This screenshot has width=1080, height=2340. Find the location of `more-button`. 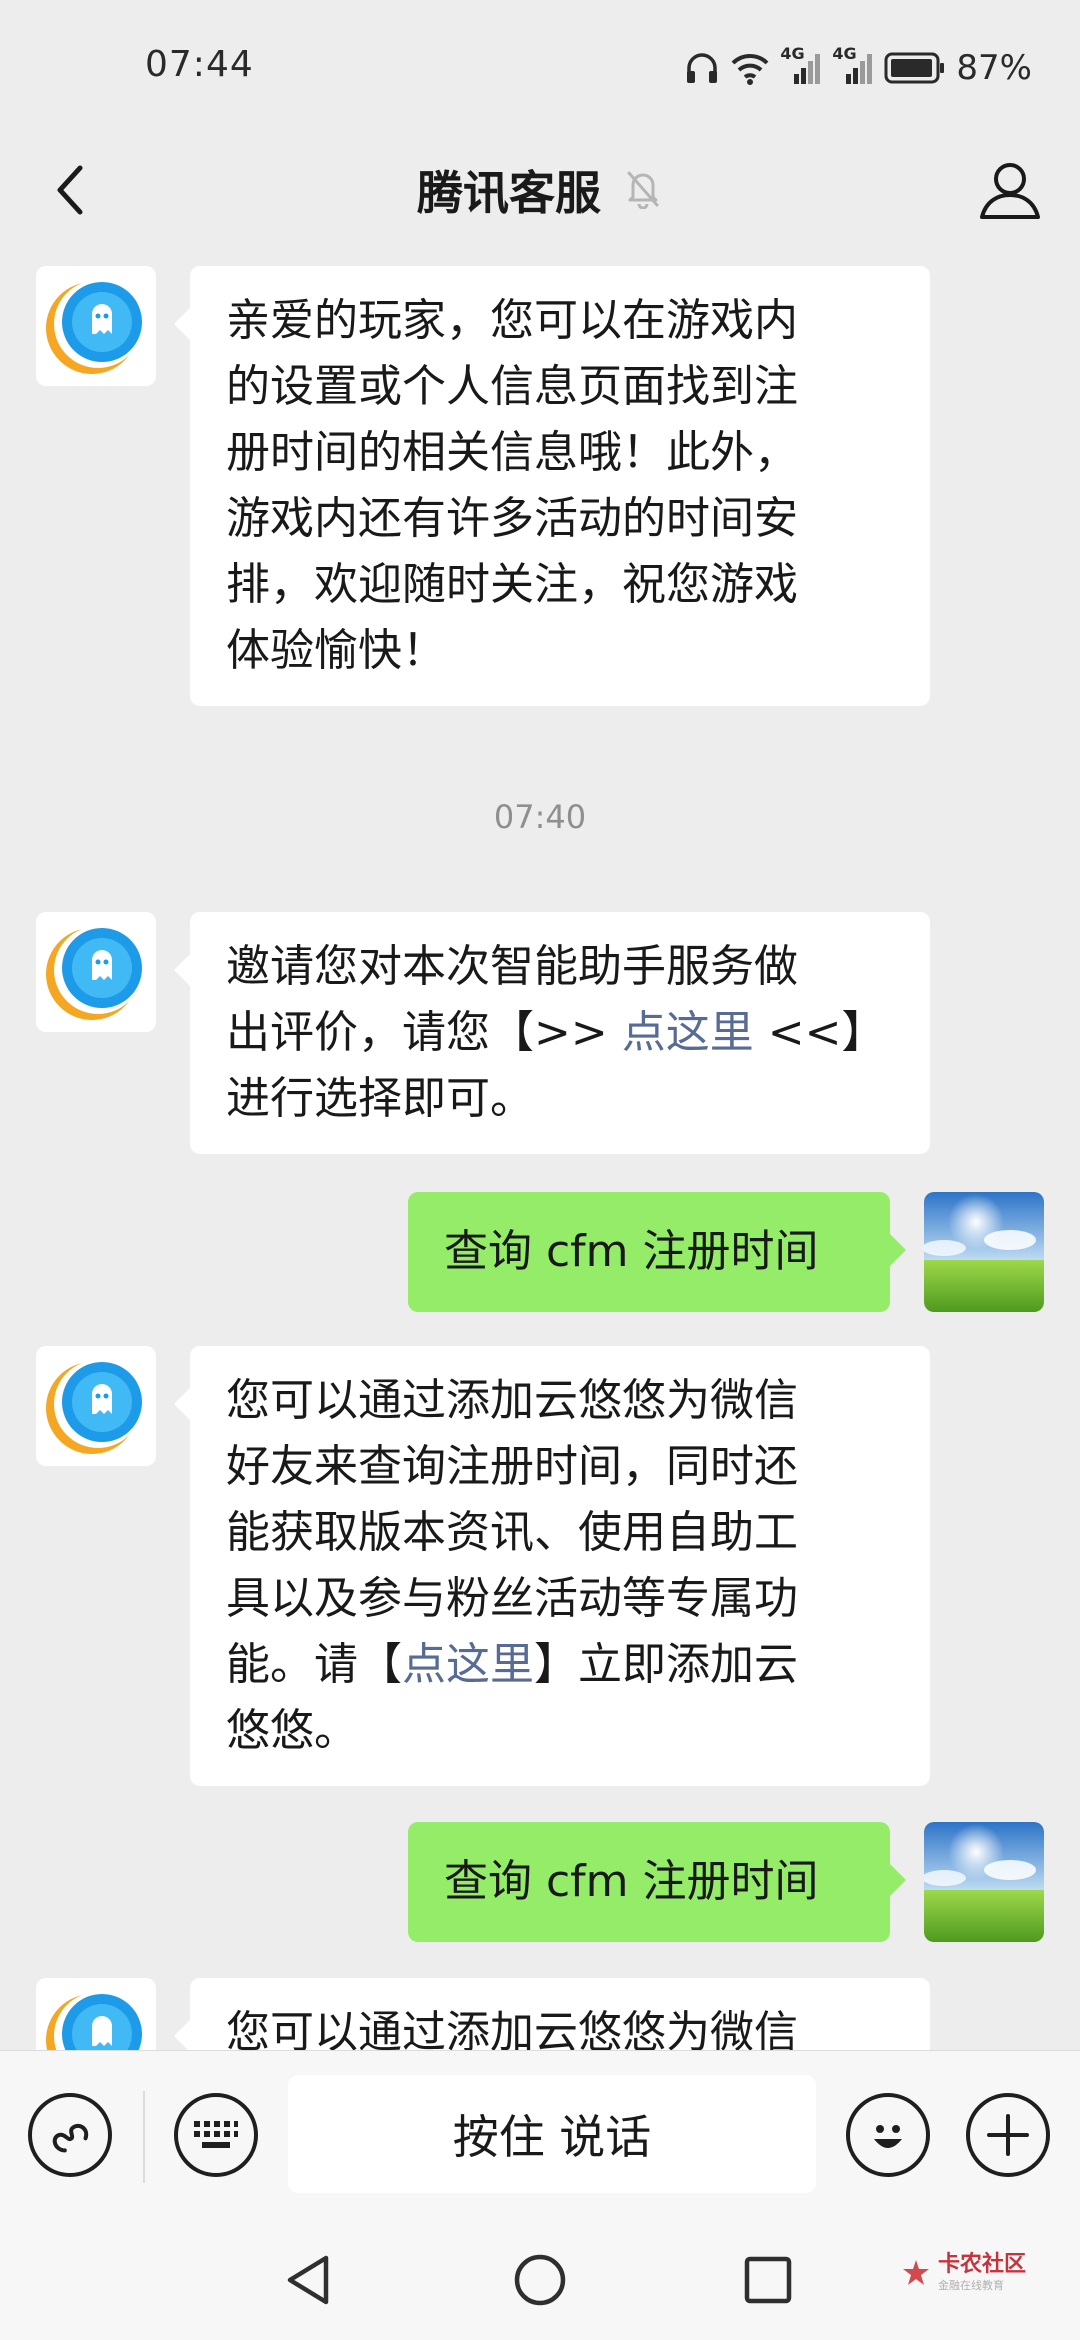

more-button is located at coordinates (1008, 2135).